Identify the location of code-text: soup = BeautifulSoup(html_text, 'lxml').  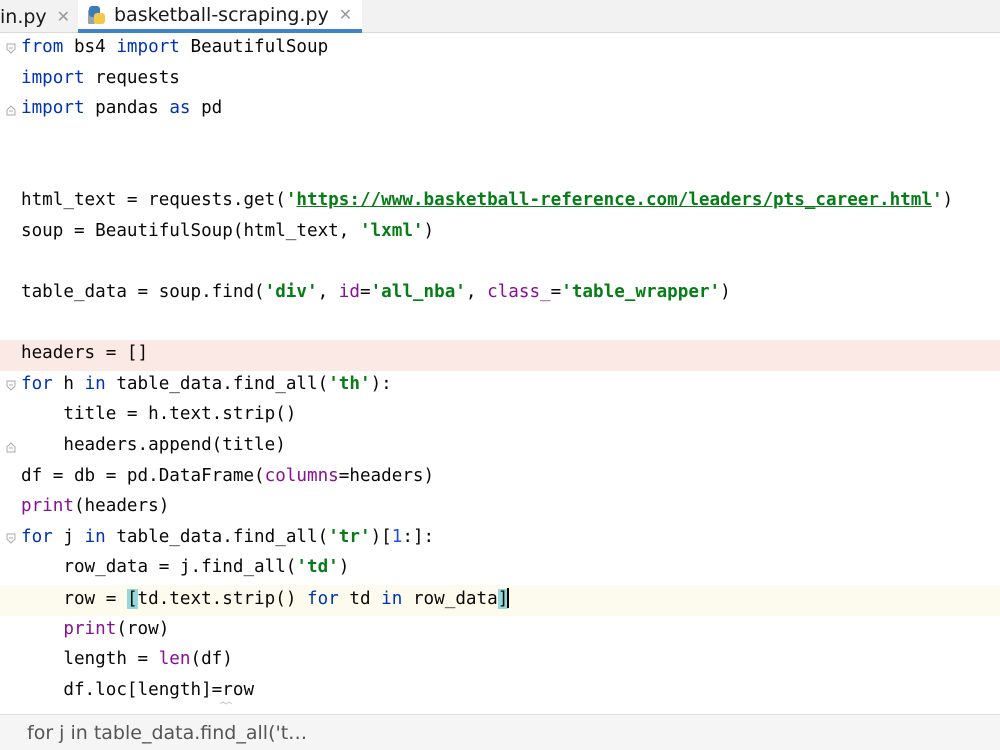
(228, 231).